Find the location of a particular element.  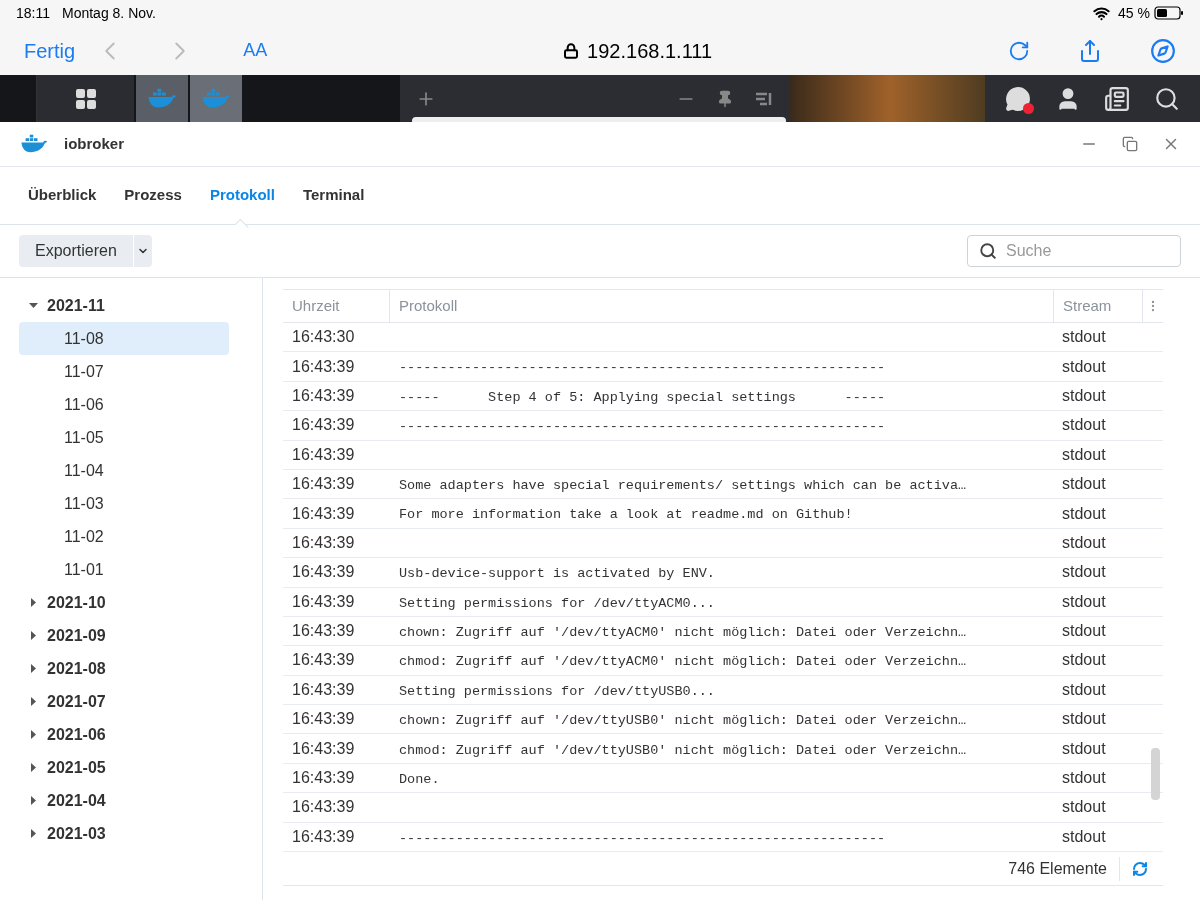

log-message: ----- Step 4 of 5: Applying special settings ----- is located at coordinates (642, 397).